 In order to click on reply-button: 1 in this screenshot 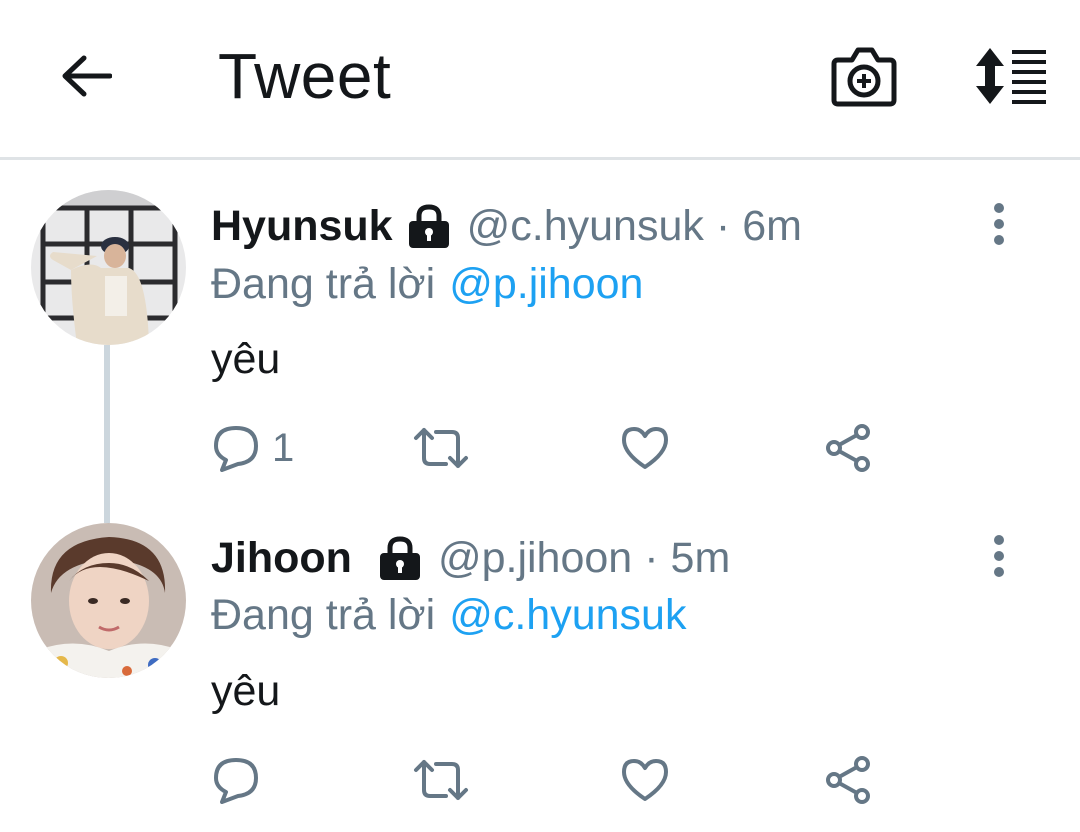, I will do `click(253, 448)`.